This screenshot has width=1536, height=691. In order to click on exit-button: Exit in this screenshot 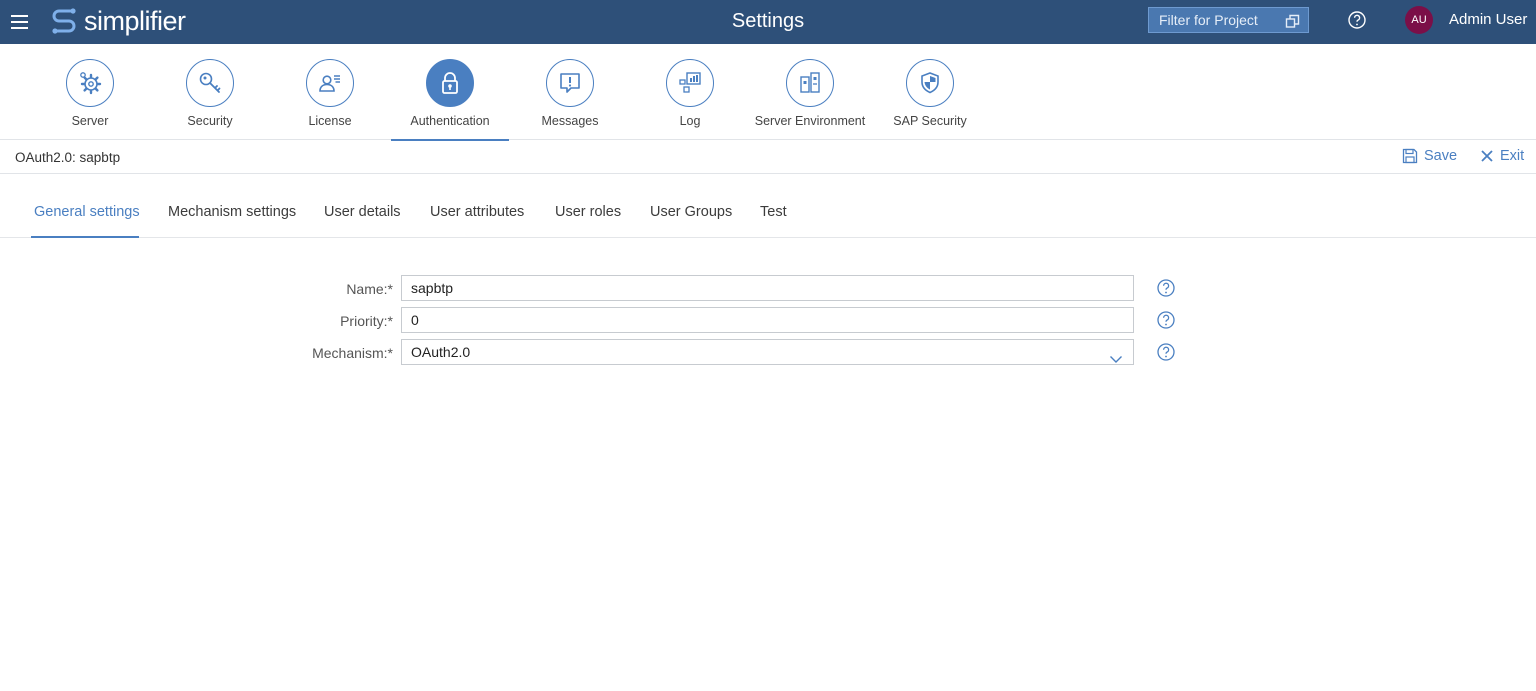, I will do `click(1502, 156)`.